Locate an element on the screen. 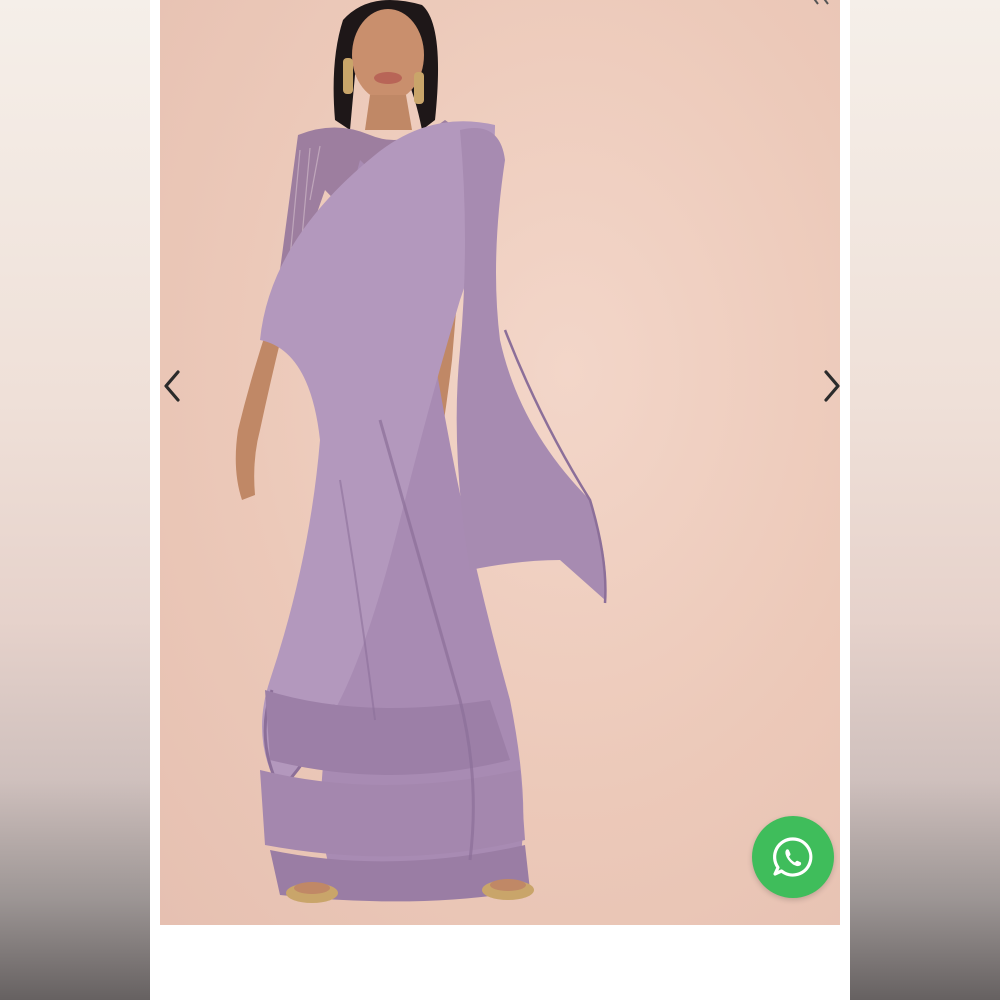  whatsapp-chat-button is located at coordinates (793, 857).